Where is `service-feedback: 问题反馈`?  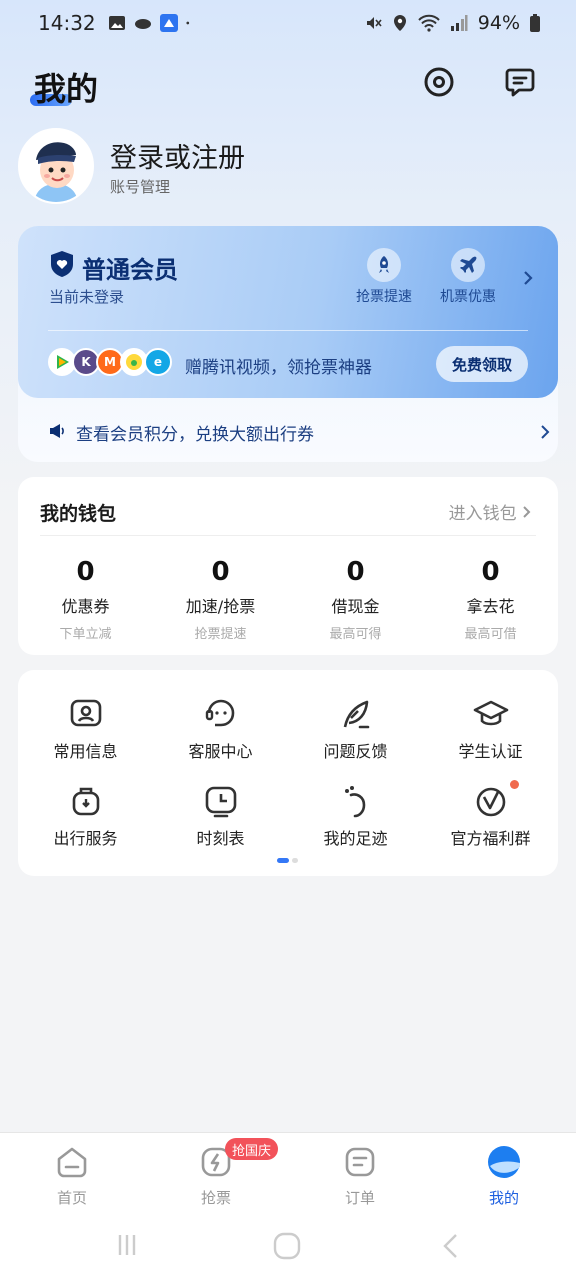
service-feedback: 问题反馈 is located at coordinates (355, 729).